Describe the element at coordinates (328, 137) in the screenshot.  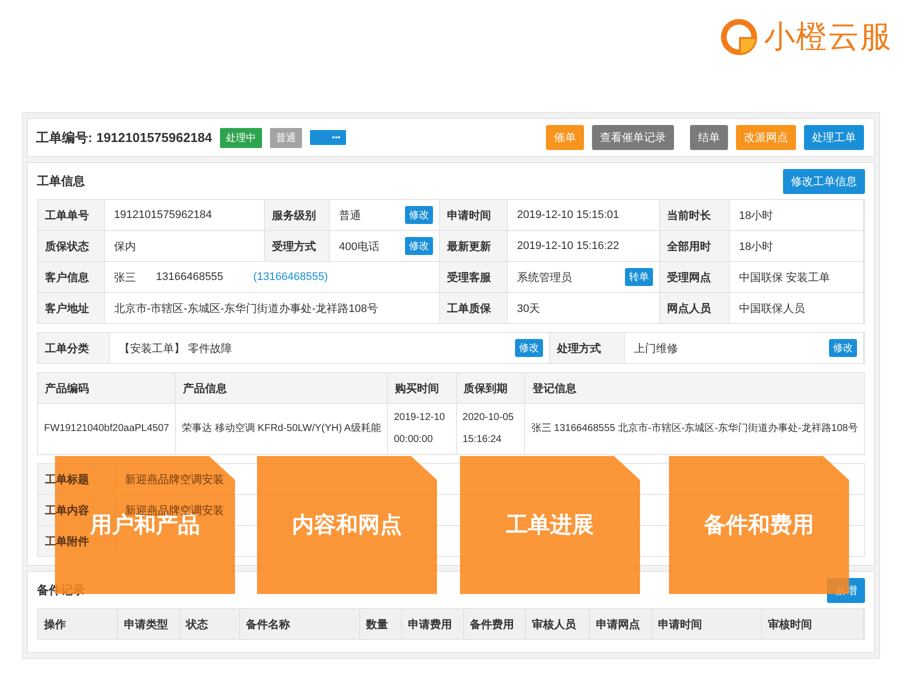
I see `status-badge: •••` at that location.